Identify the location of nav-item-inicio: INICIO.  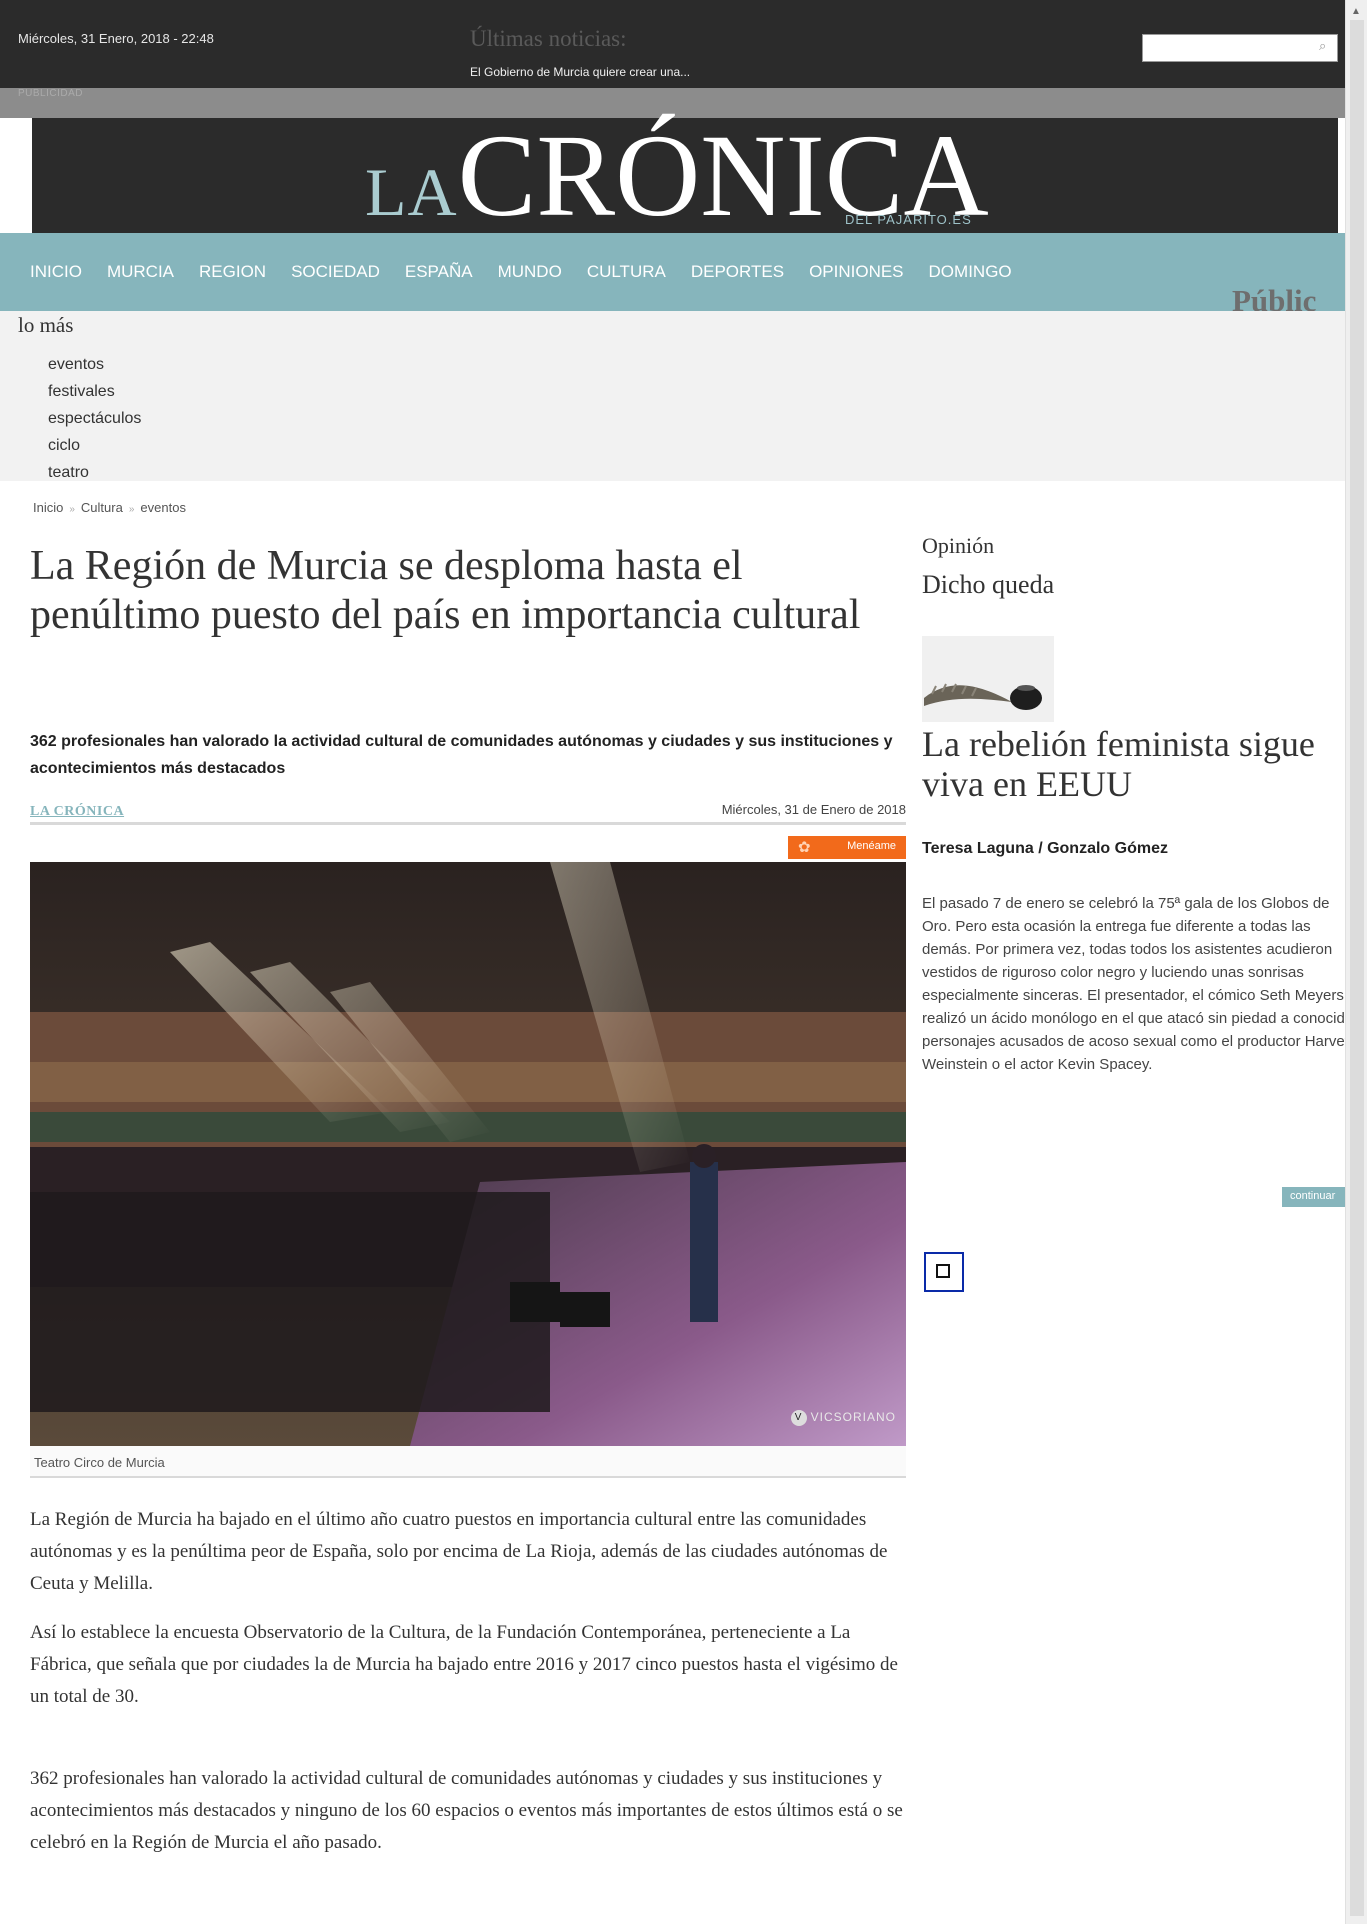
(56, 272).